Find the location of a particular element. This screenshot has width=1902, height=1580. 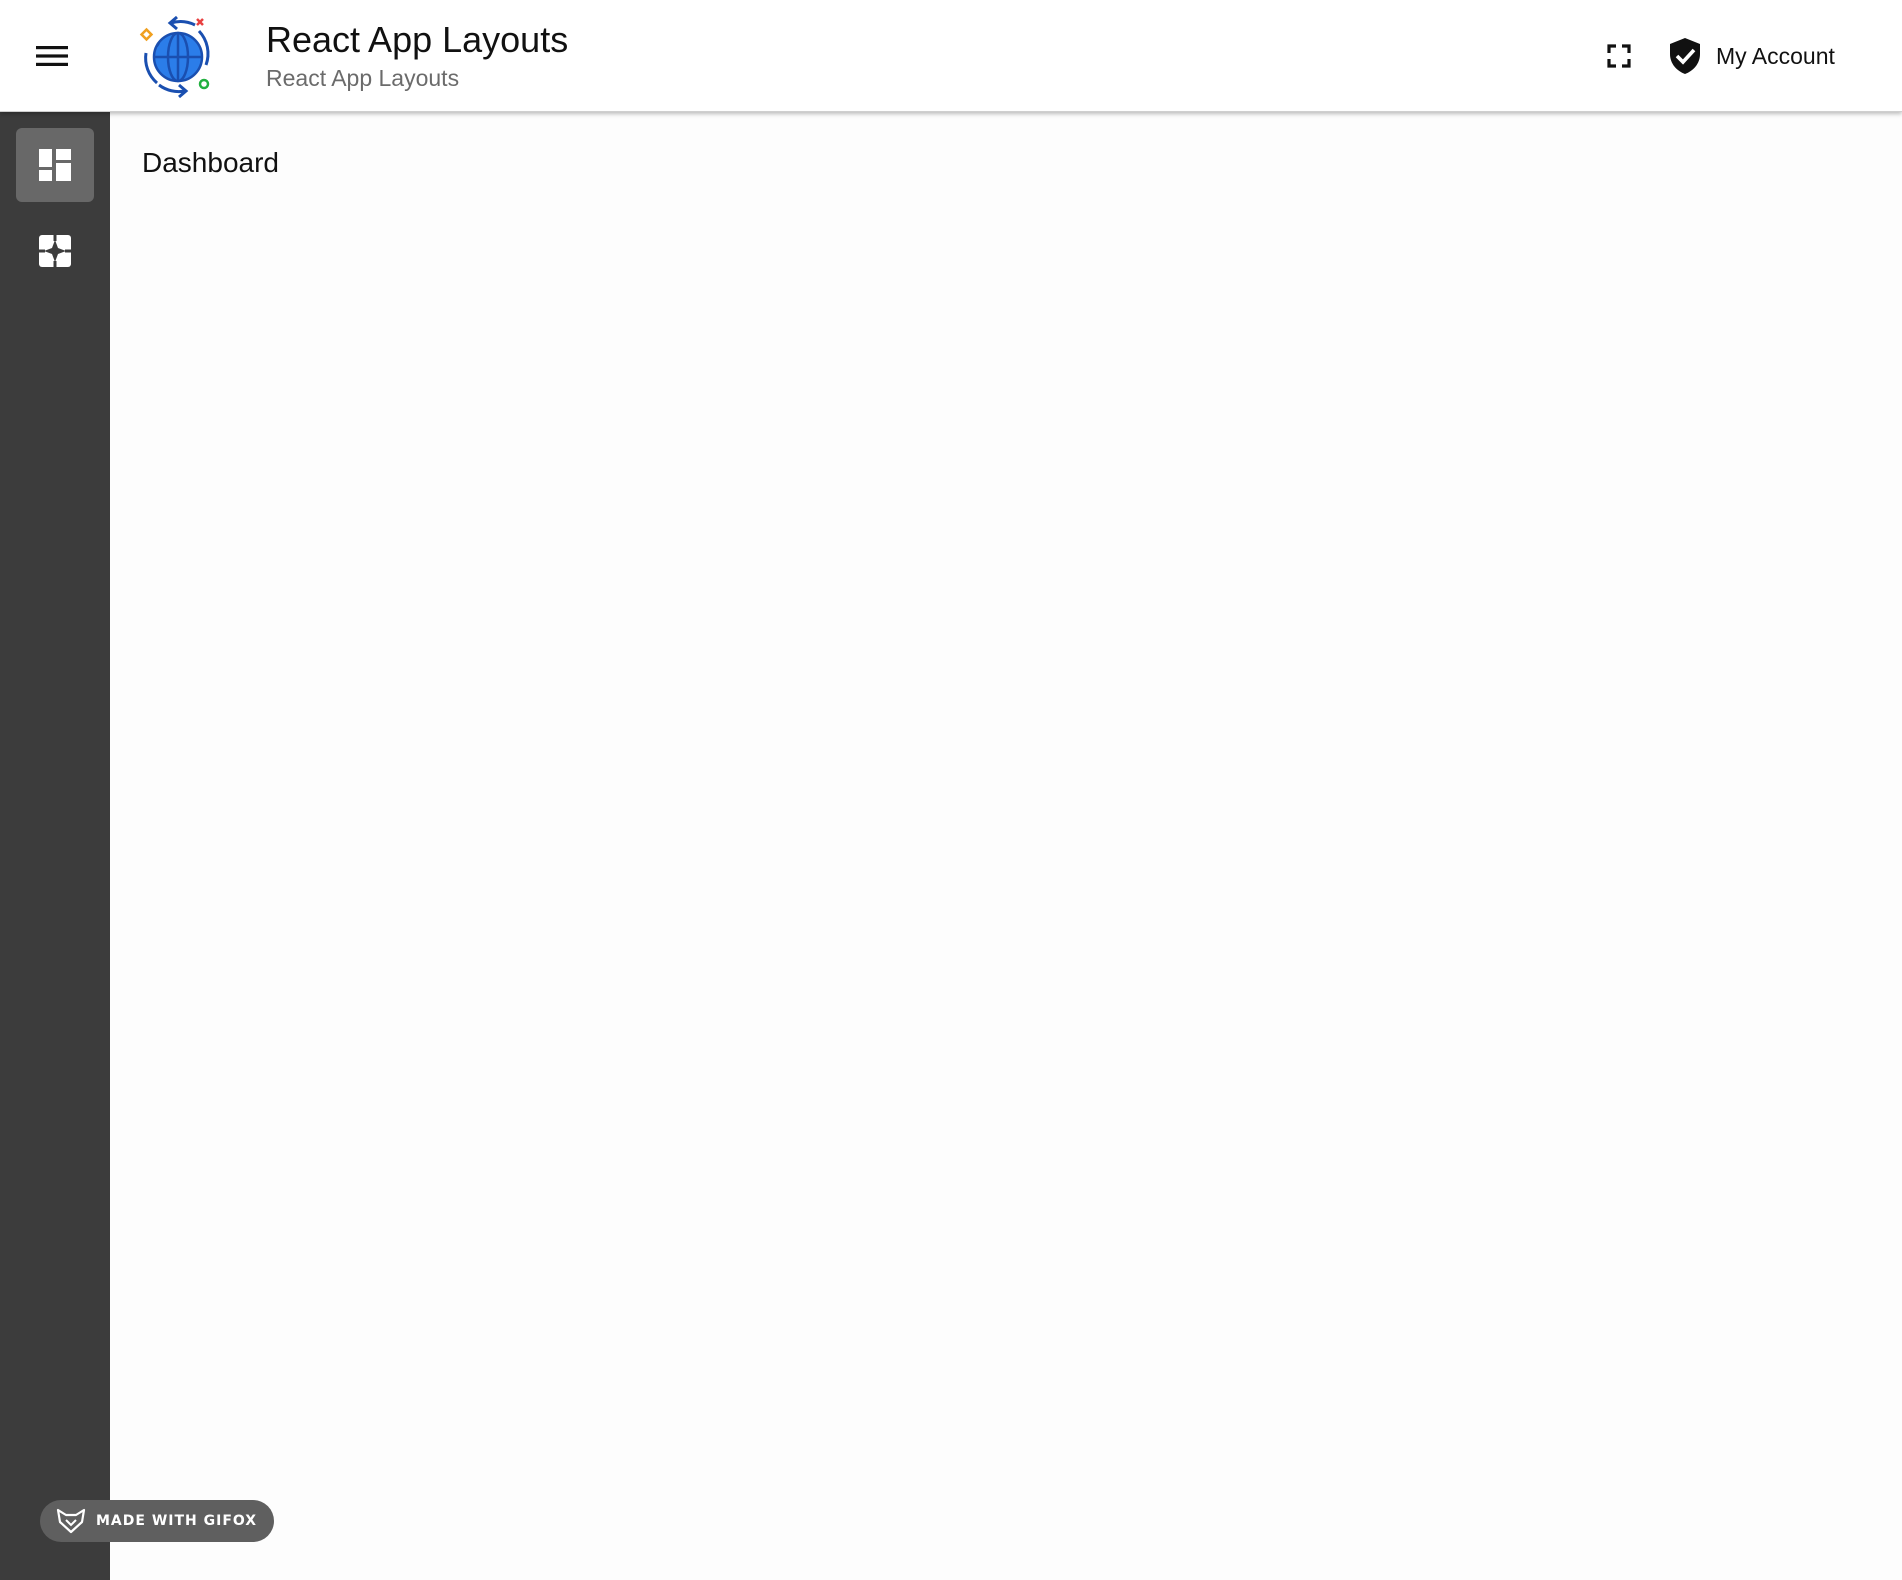

fullscreen-button is located at coordinates (1619, 56).